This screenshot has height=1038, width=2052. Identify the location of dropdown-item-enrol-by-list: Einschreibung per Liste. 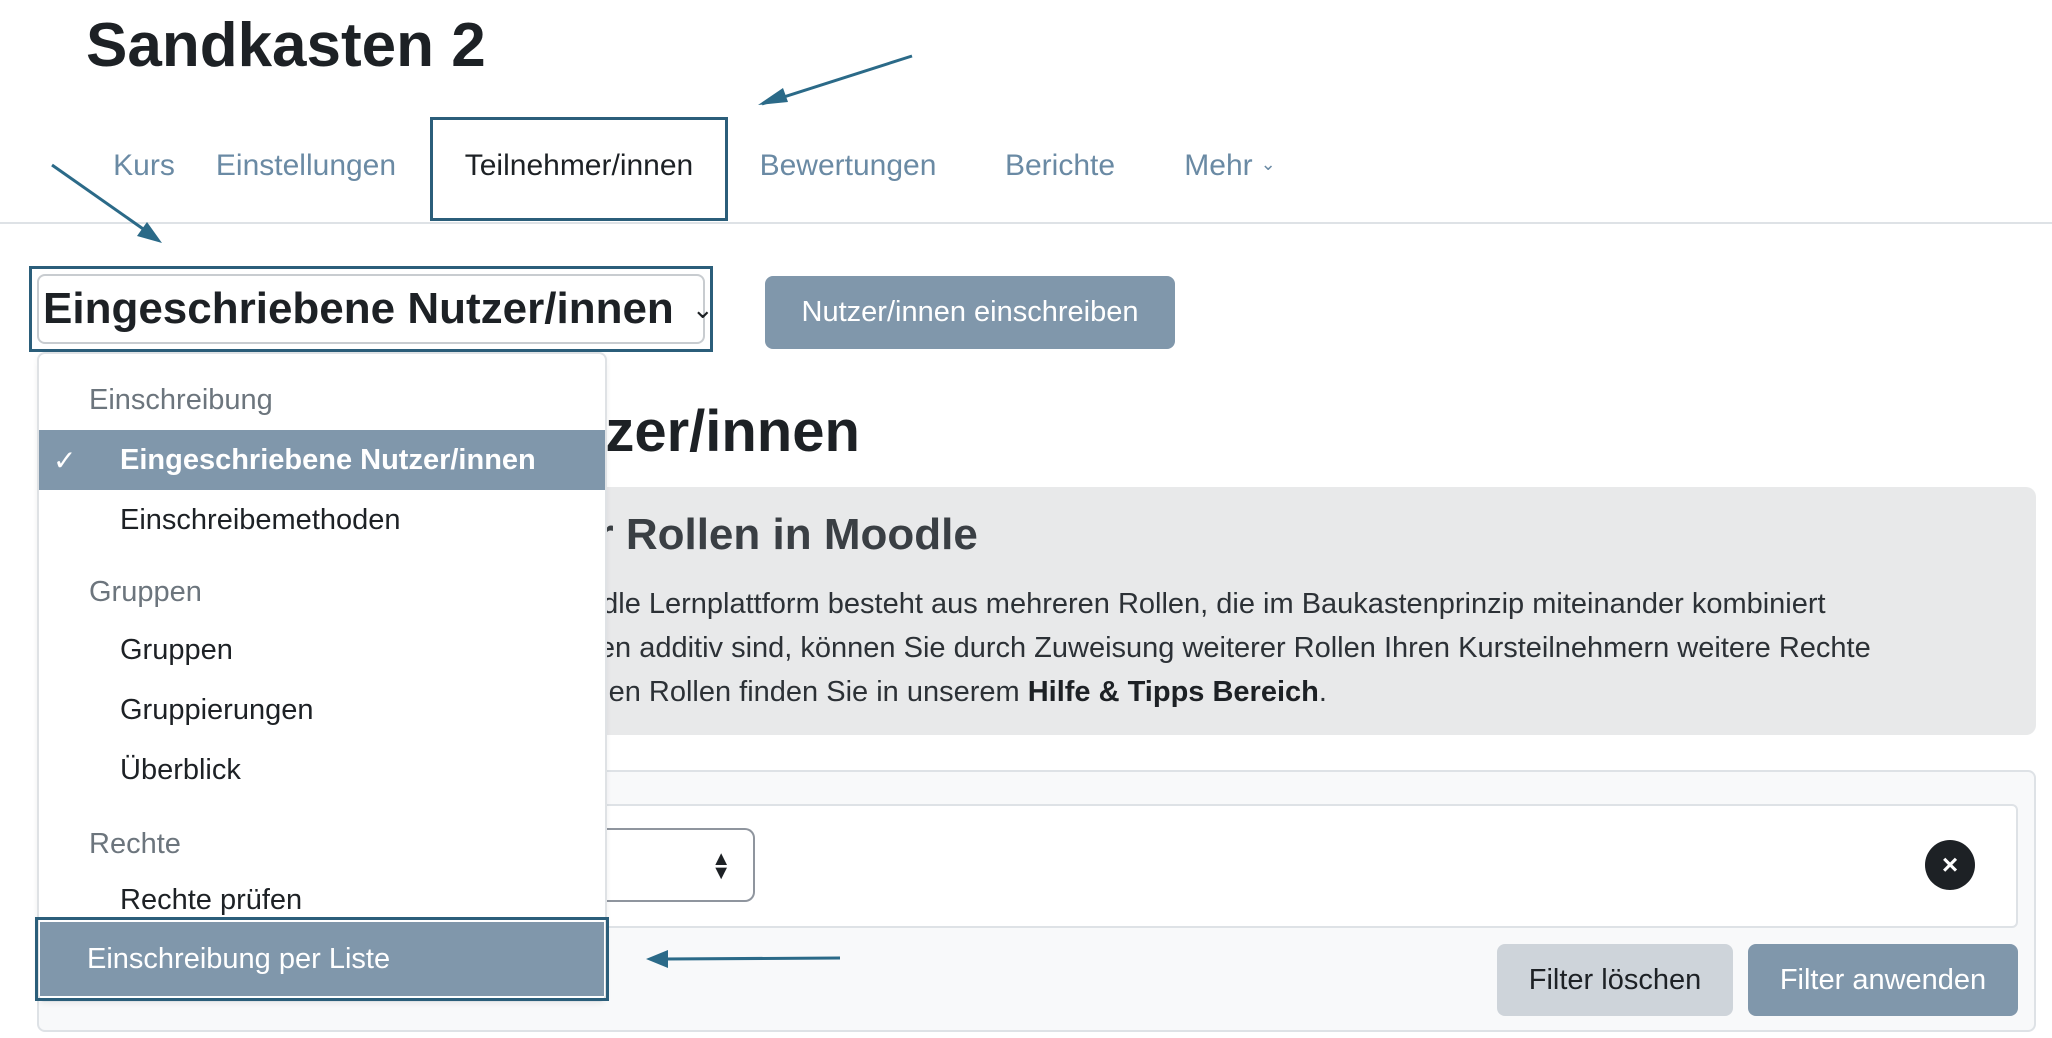
(322, 959).